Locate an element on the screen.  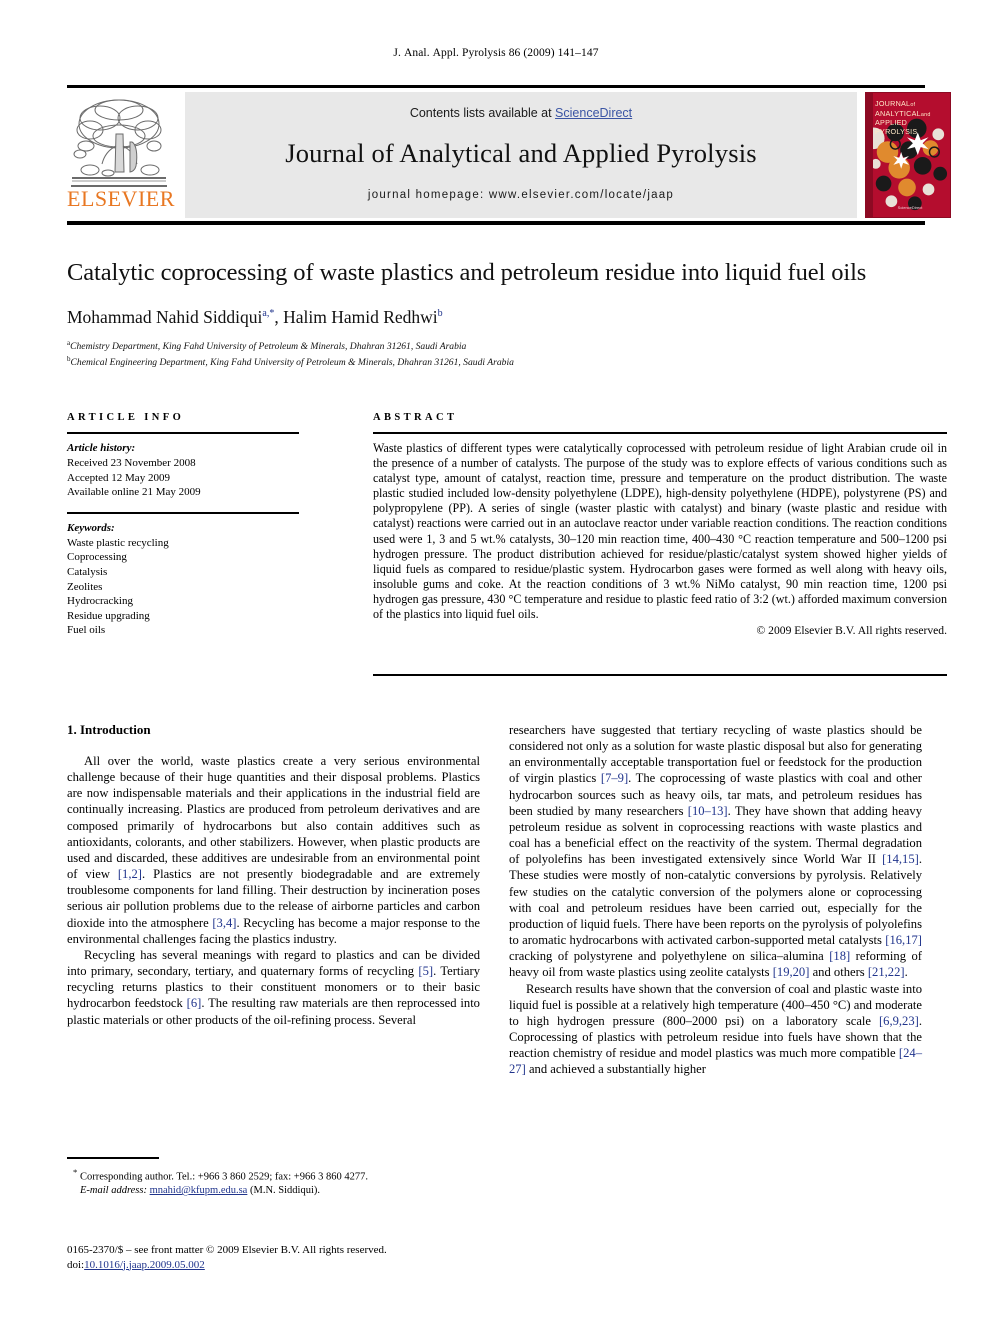
cover-line-3: APPLIED PYROLYSIS is located at coordinates (896, 127).